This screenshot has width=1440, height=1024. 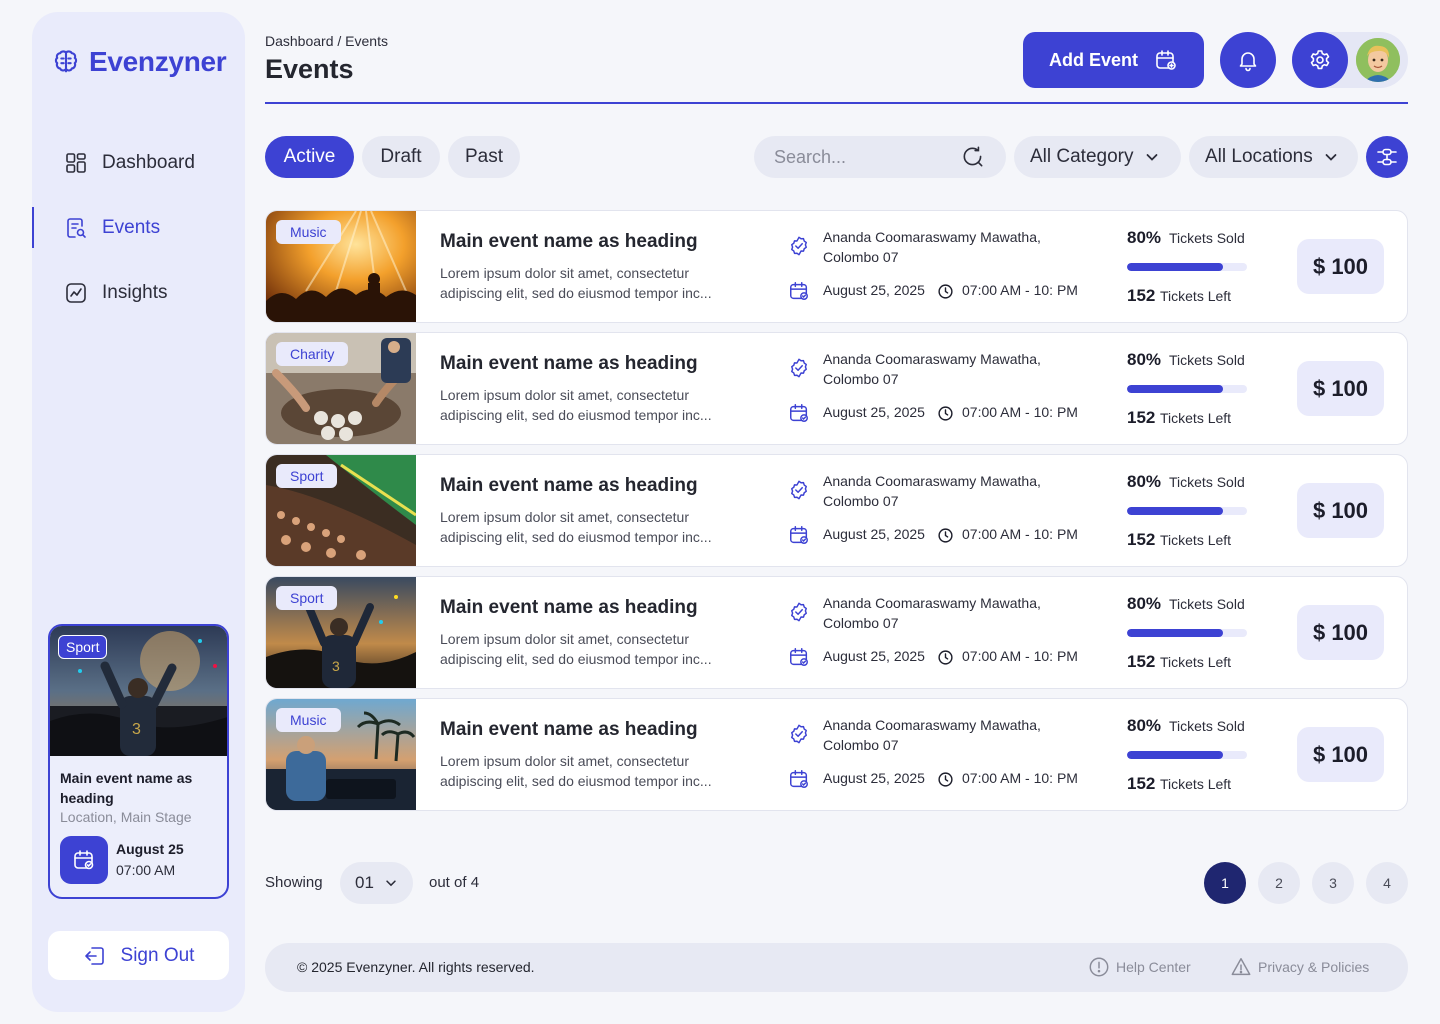 What do you see at coordinates (973, 157) in the screenshot?
I see `search-refresh-icon` at bounding box center [973, 157].